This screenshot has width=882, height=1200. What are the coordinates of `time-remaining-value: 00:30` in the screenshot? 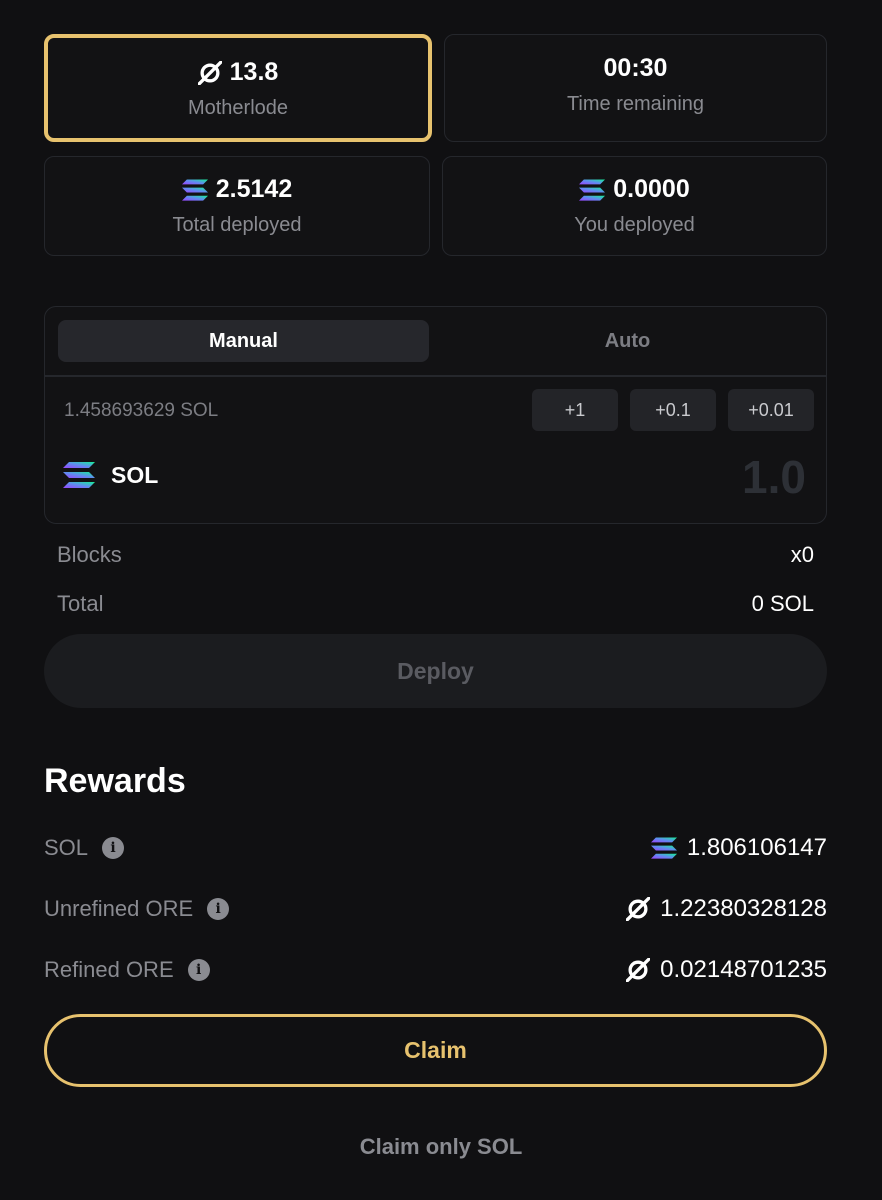 It's located at (635, 68).